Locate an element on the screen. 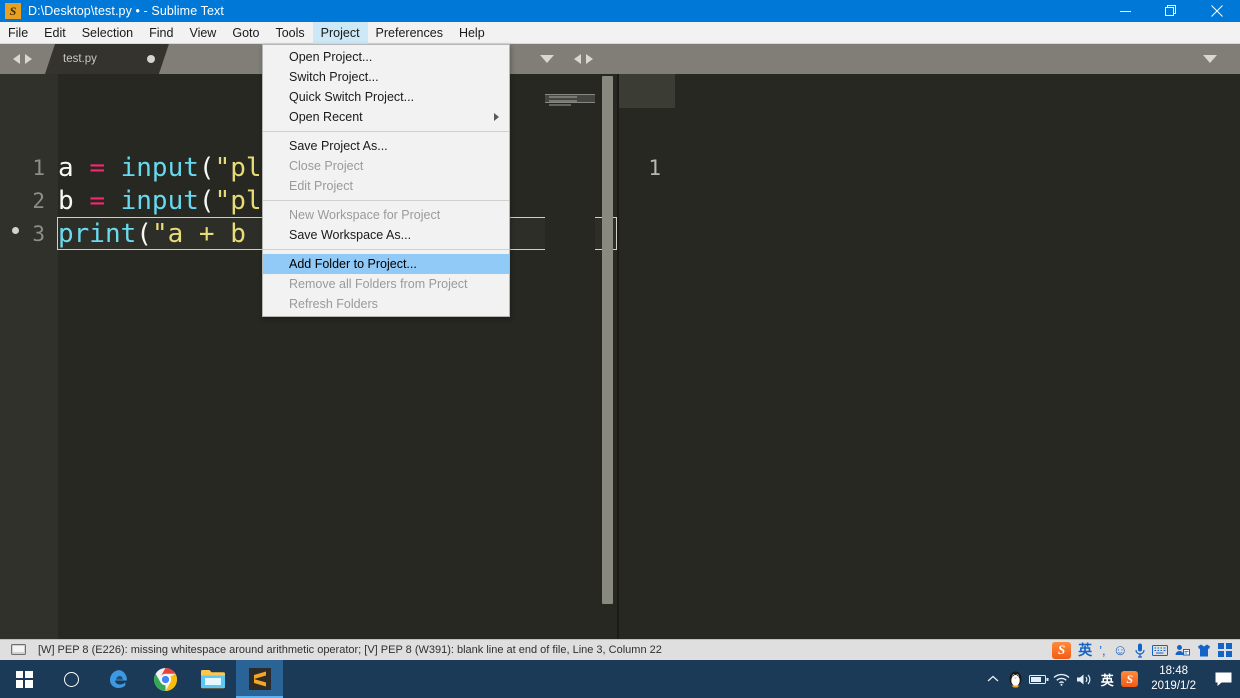  ime-smiley-icon: ☺ is located at coordinates (1120, 650).